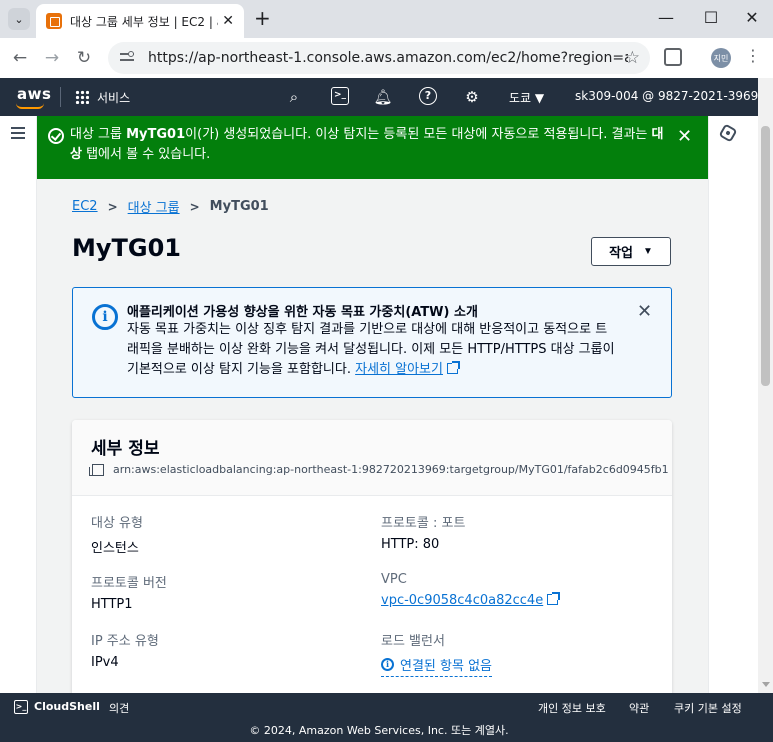 This screenshot has height=742, width=773. Describe the element at coordinates (632, 58) in the screenshot. I see `bookmark-star-icon: ☆` at that location.